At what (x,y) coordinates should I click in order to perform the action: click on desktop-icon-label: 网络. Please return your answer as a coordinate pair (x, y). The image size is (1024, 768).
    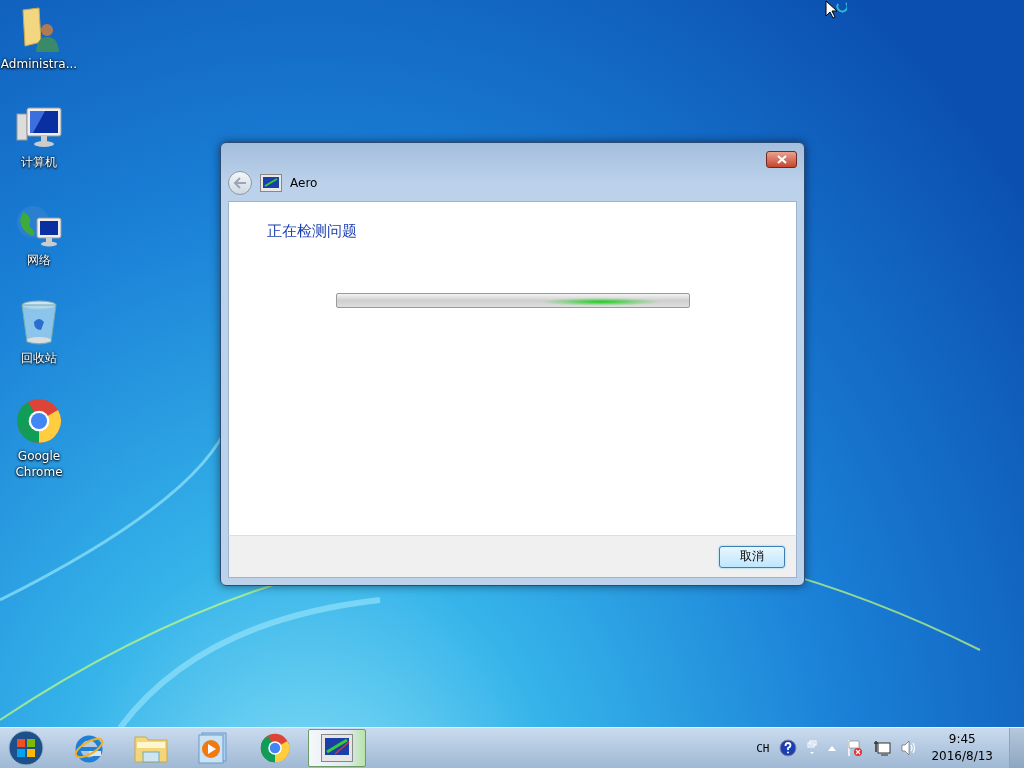
    Looking at the image, I should click on (39, 260).